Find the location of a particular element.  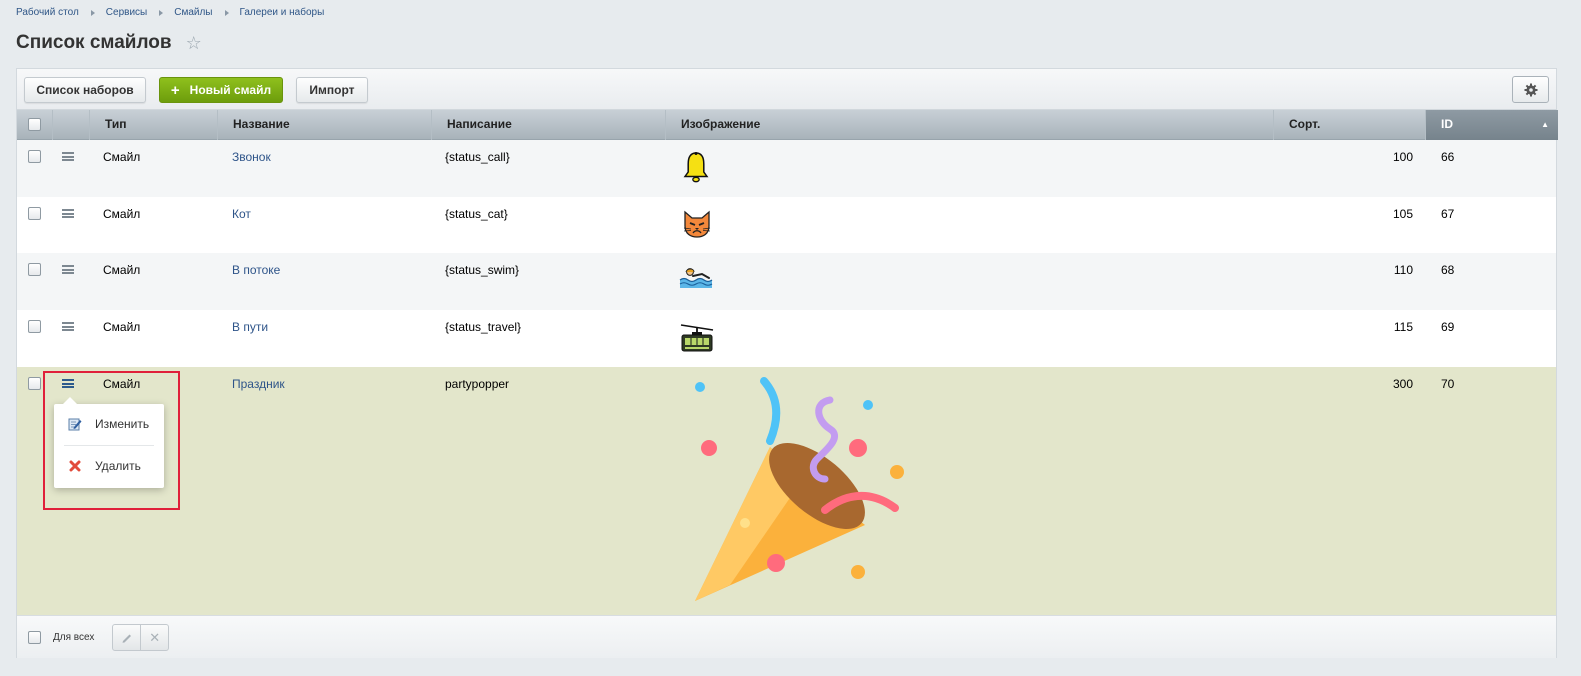

cat-icon is located at coordinates (697, 225).